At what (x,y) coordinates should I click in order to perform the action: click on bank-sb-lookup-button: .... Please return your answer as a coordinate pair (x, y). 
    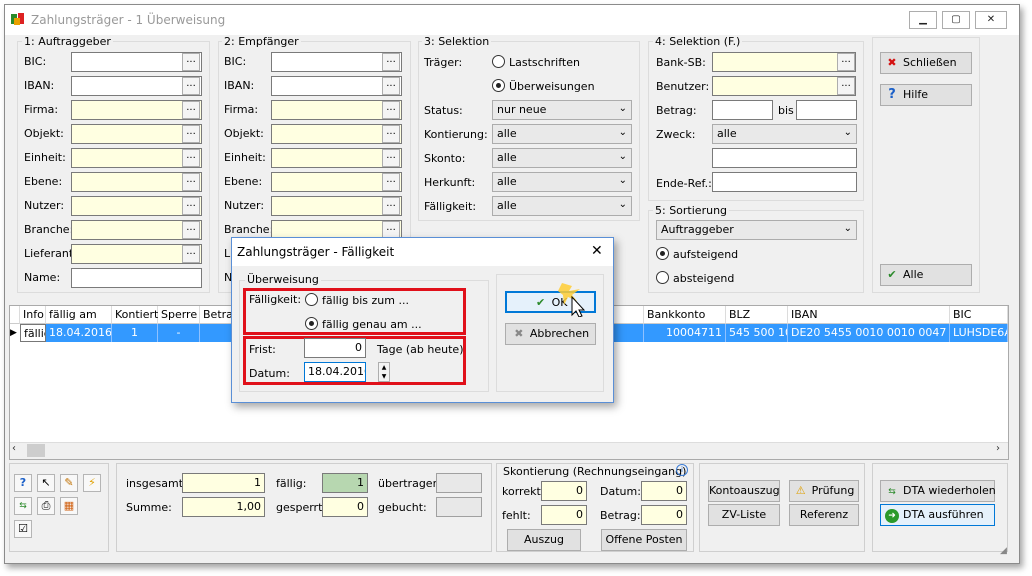
    Looking at the image, I should click on (846, 62).